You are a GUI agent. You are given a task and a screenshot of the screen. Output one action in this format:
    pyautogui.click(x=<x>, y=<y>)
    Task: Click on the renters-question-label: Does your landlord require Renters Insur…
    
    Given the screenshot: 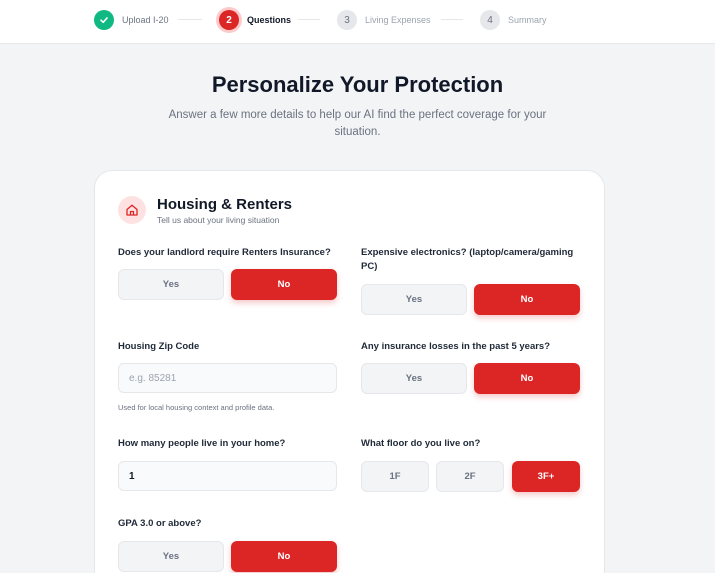 What is the action you would take?
    pyautogui.click(x=224, y=252)
    